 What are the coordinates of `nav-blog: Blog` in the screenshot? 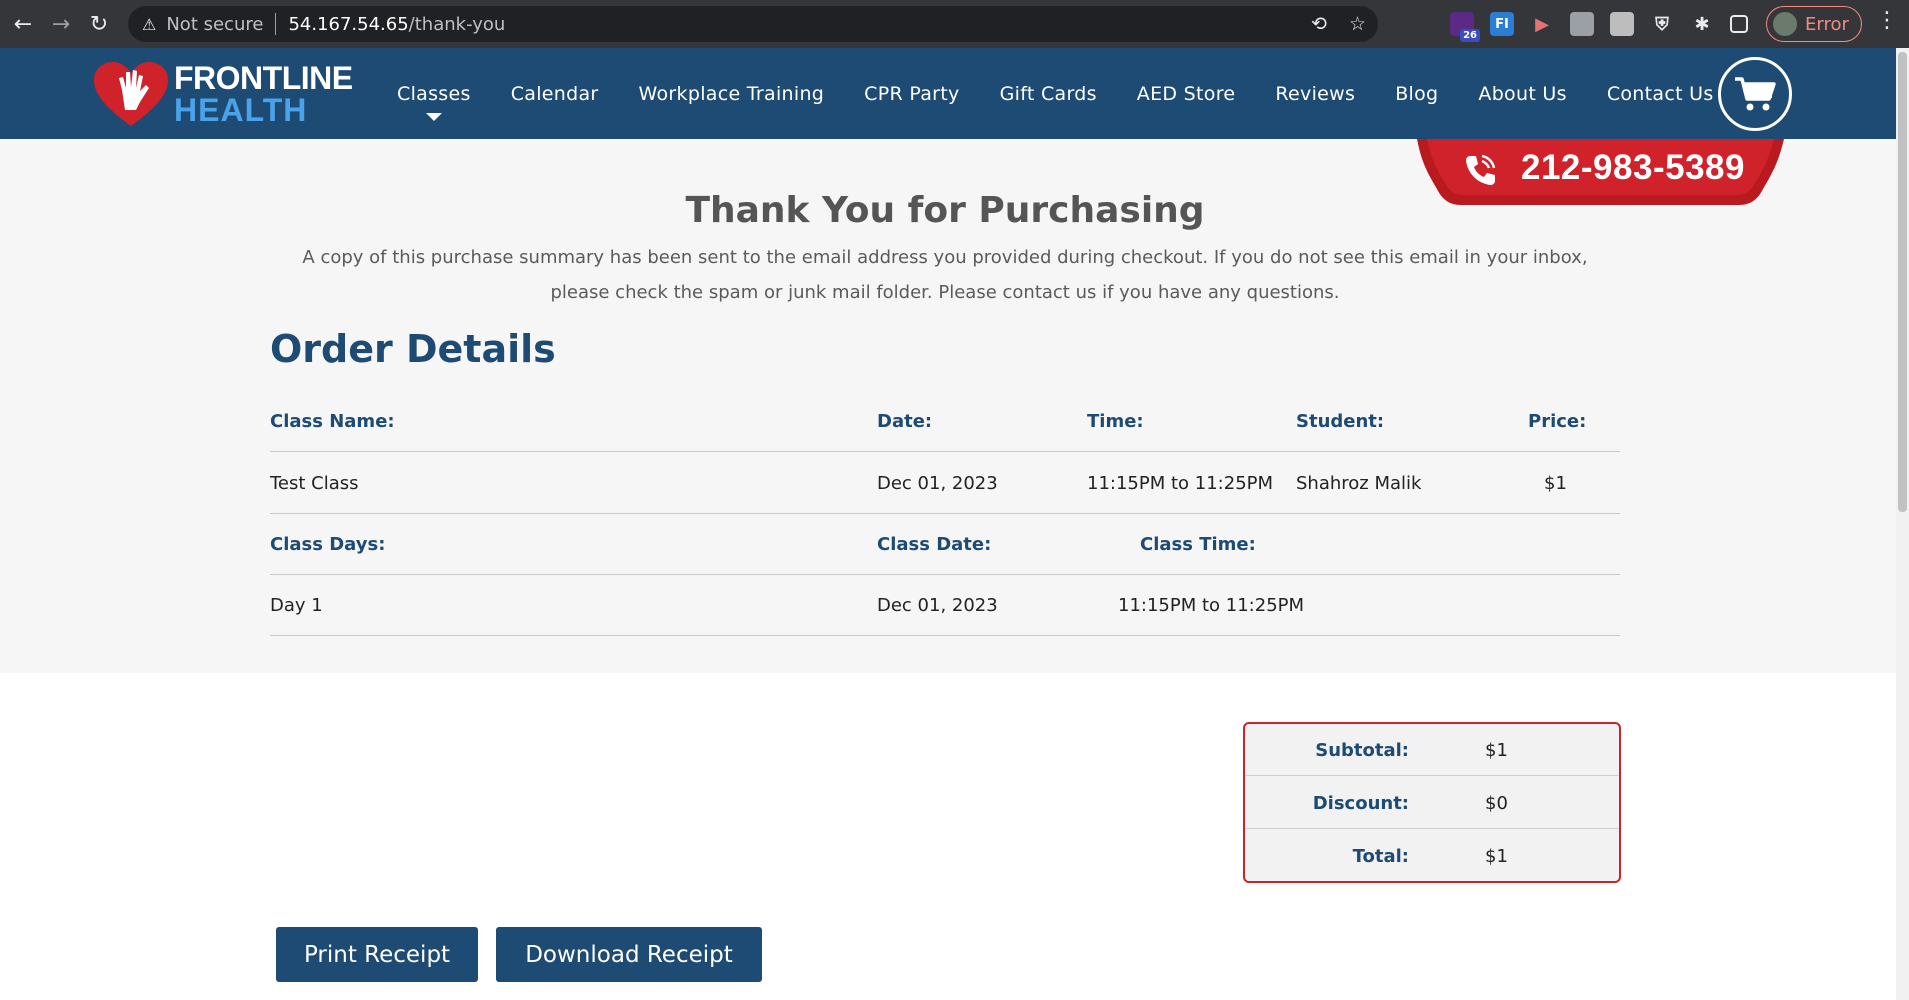 It's located at (1416, 94).